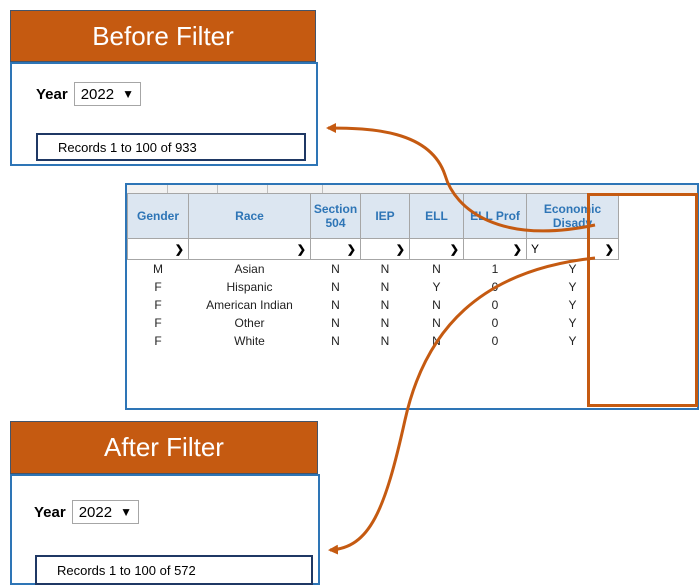 The width and height of the screenshot is (699, 585). I want to click on filter-dropdown-race: ❯, so click(249, 249).